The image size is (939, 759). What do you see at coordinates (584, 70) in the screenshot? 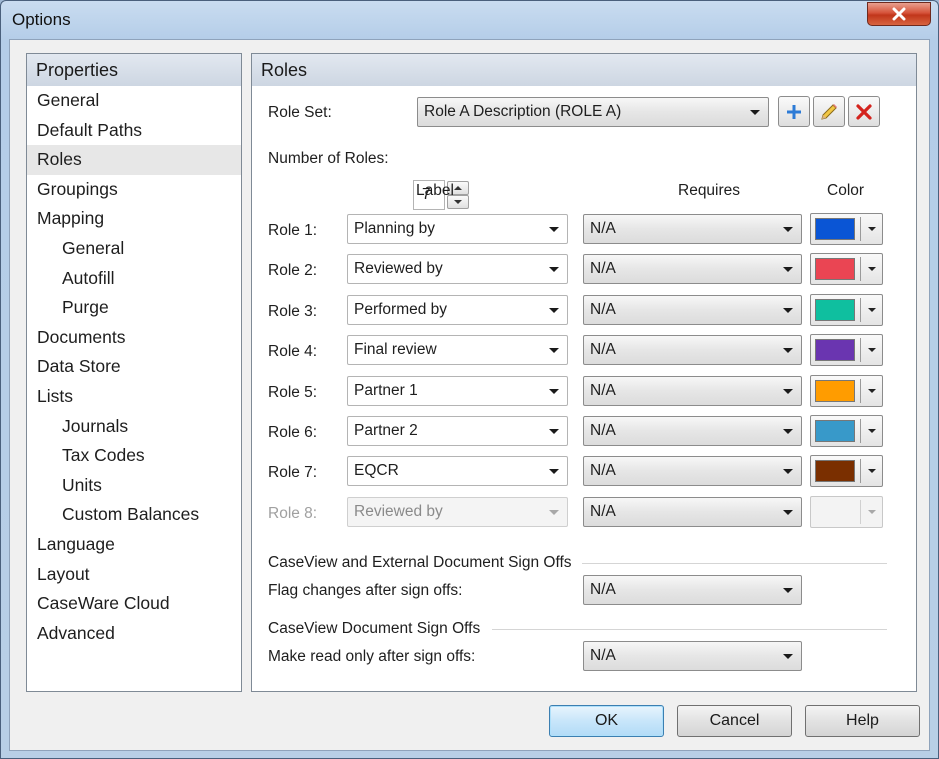
I see `roles-header: Roles` at bounding box center [584, 70].